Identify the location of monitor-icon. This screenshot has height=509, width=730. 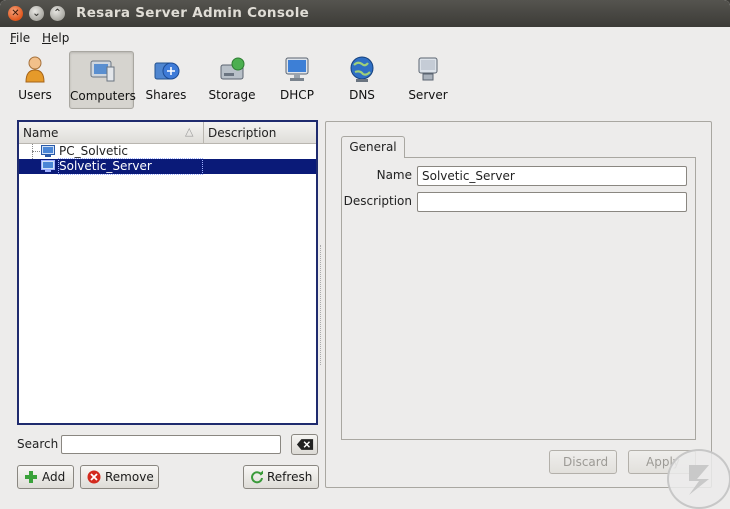
(297, 69).